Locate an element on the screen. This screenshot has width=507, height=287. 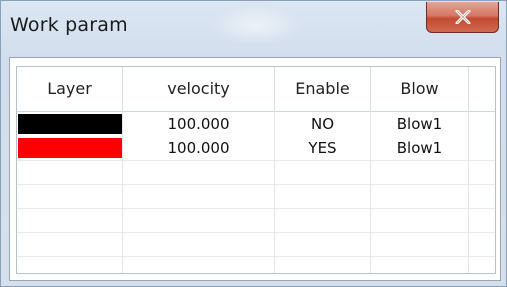
column-header-filler is located at coordinates (482, 89).